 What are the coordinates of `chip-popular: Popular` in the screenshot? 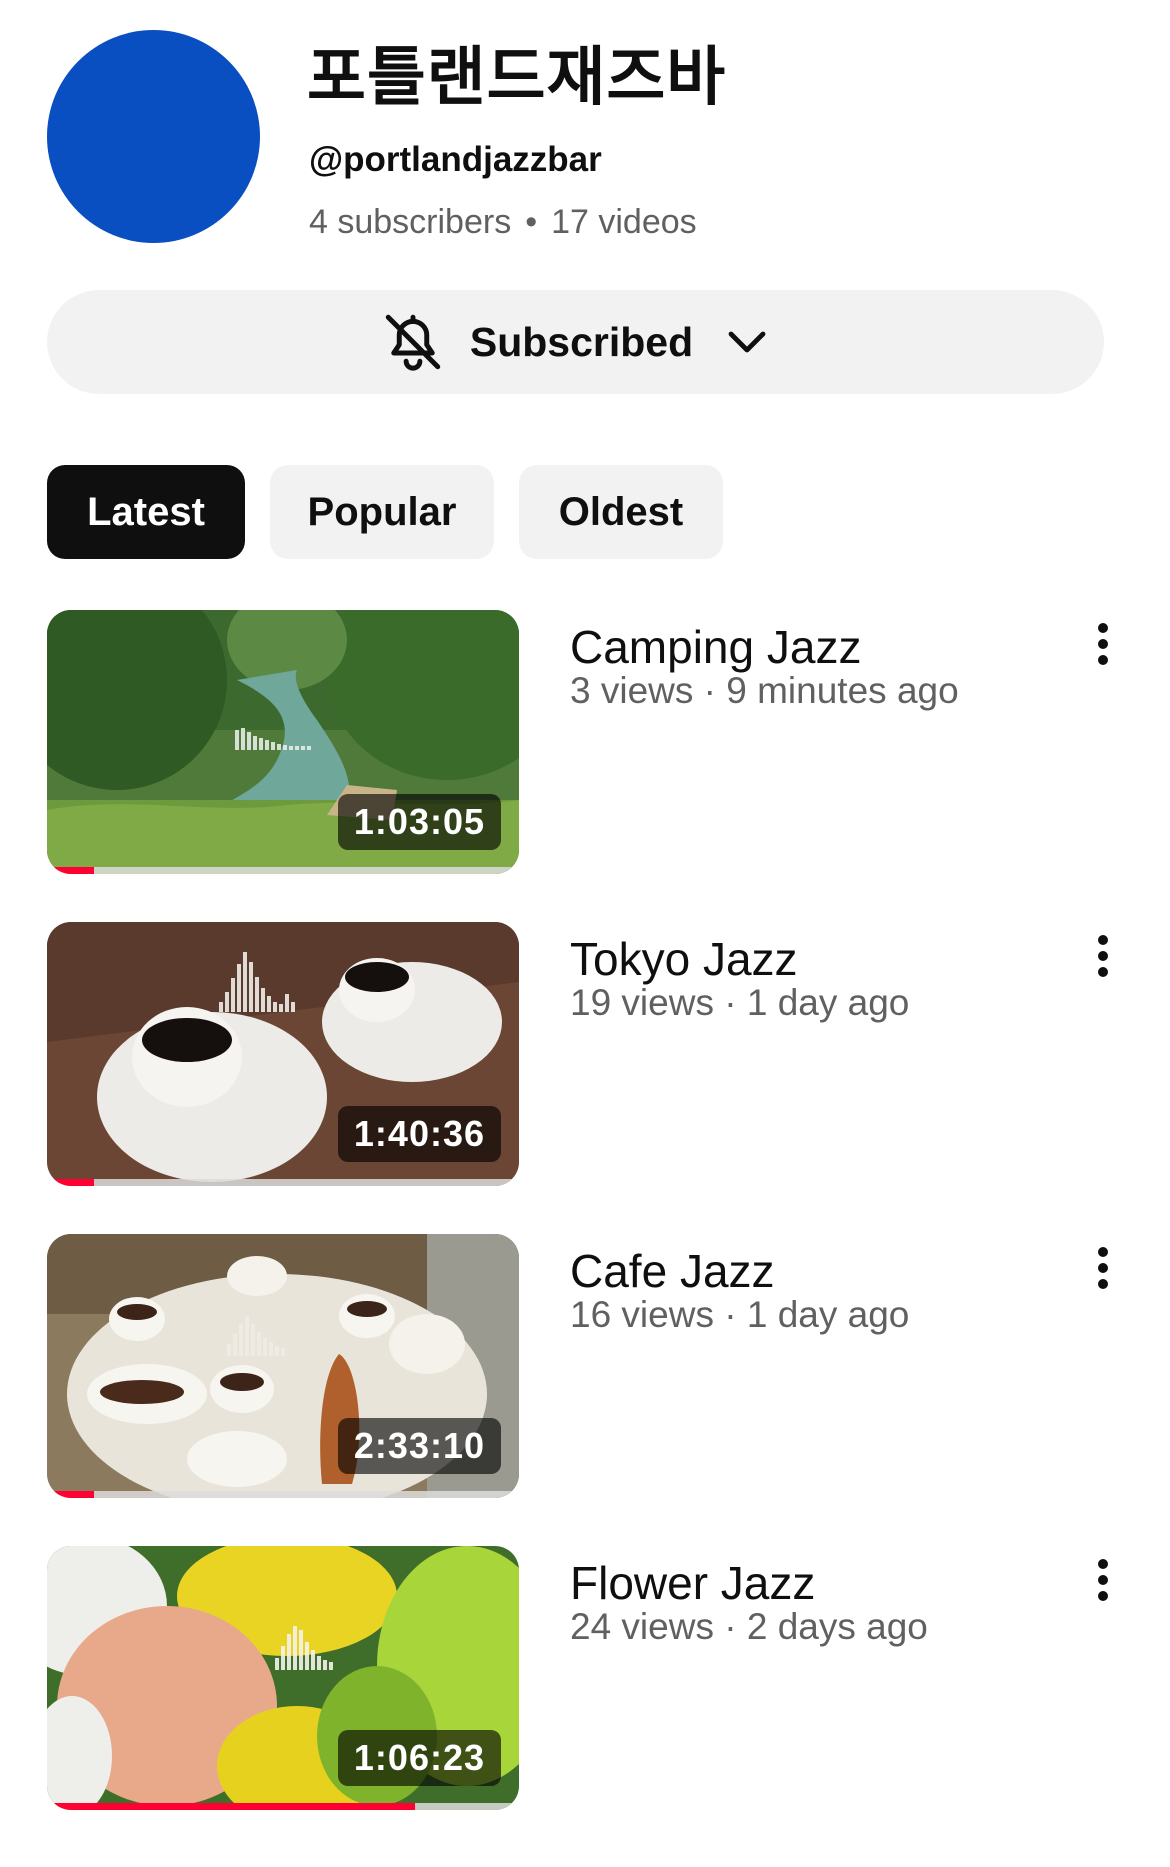 It's located at (382, 512).